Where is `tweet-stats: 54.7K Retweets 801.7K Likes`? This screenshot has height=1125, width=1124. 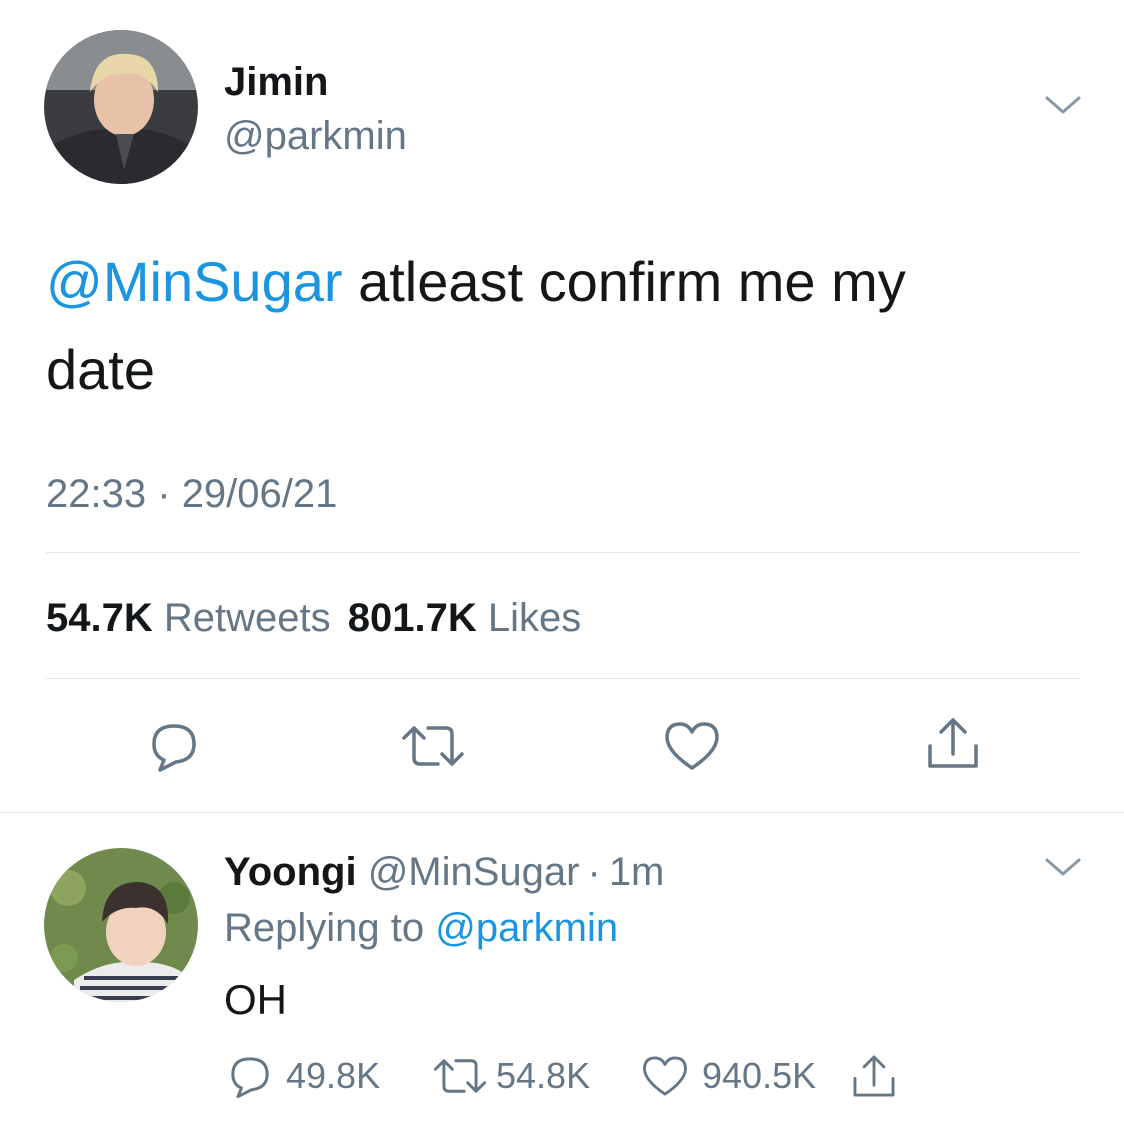
tweet-stats: 54.7K Retweets 801.7K Likes is located at coordinates (313, 618).